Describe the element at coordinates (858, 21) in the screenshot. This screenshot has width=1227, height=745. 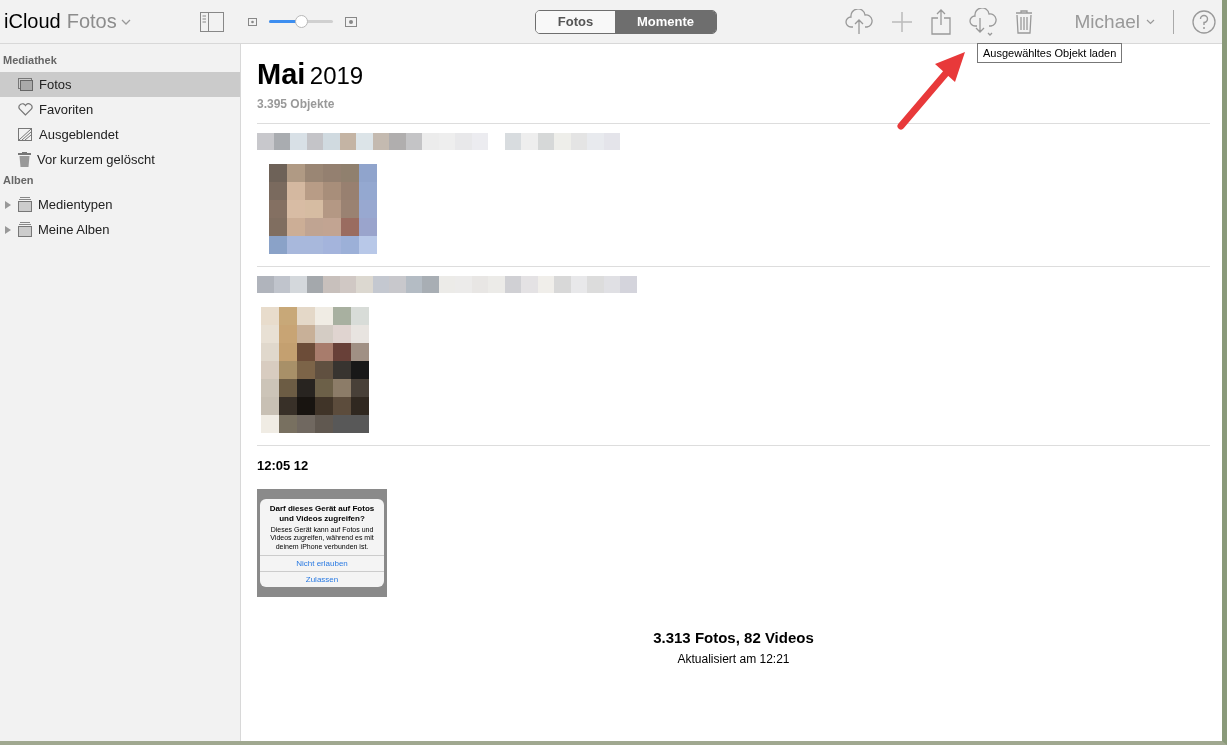
I see `cloud-upload-icon` at that location.